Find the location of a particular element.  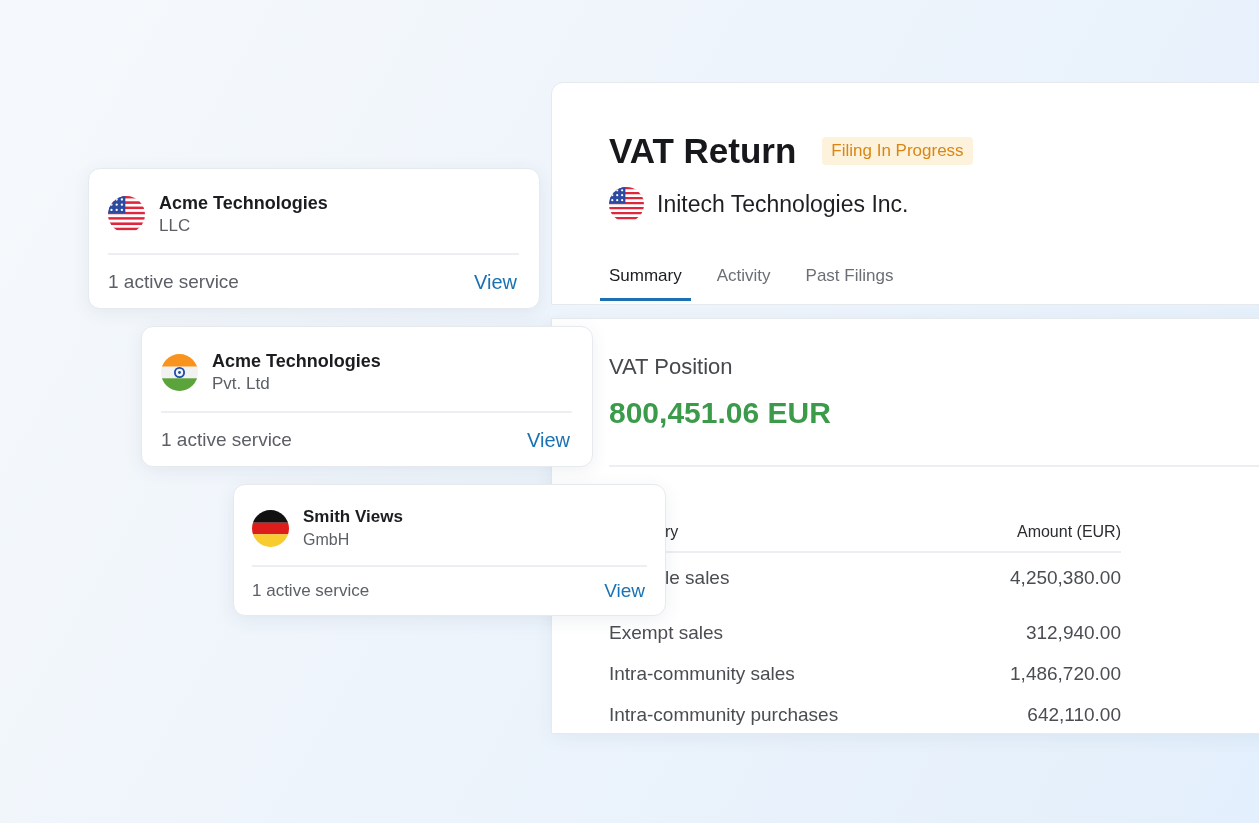

company-type: GmbH is located at coordinates (327, 540).